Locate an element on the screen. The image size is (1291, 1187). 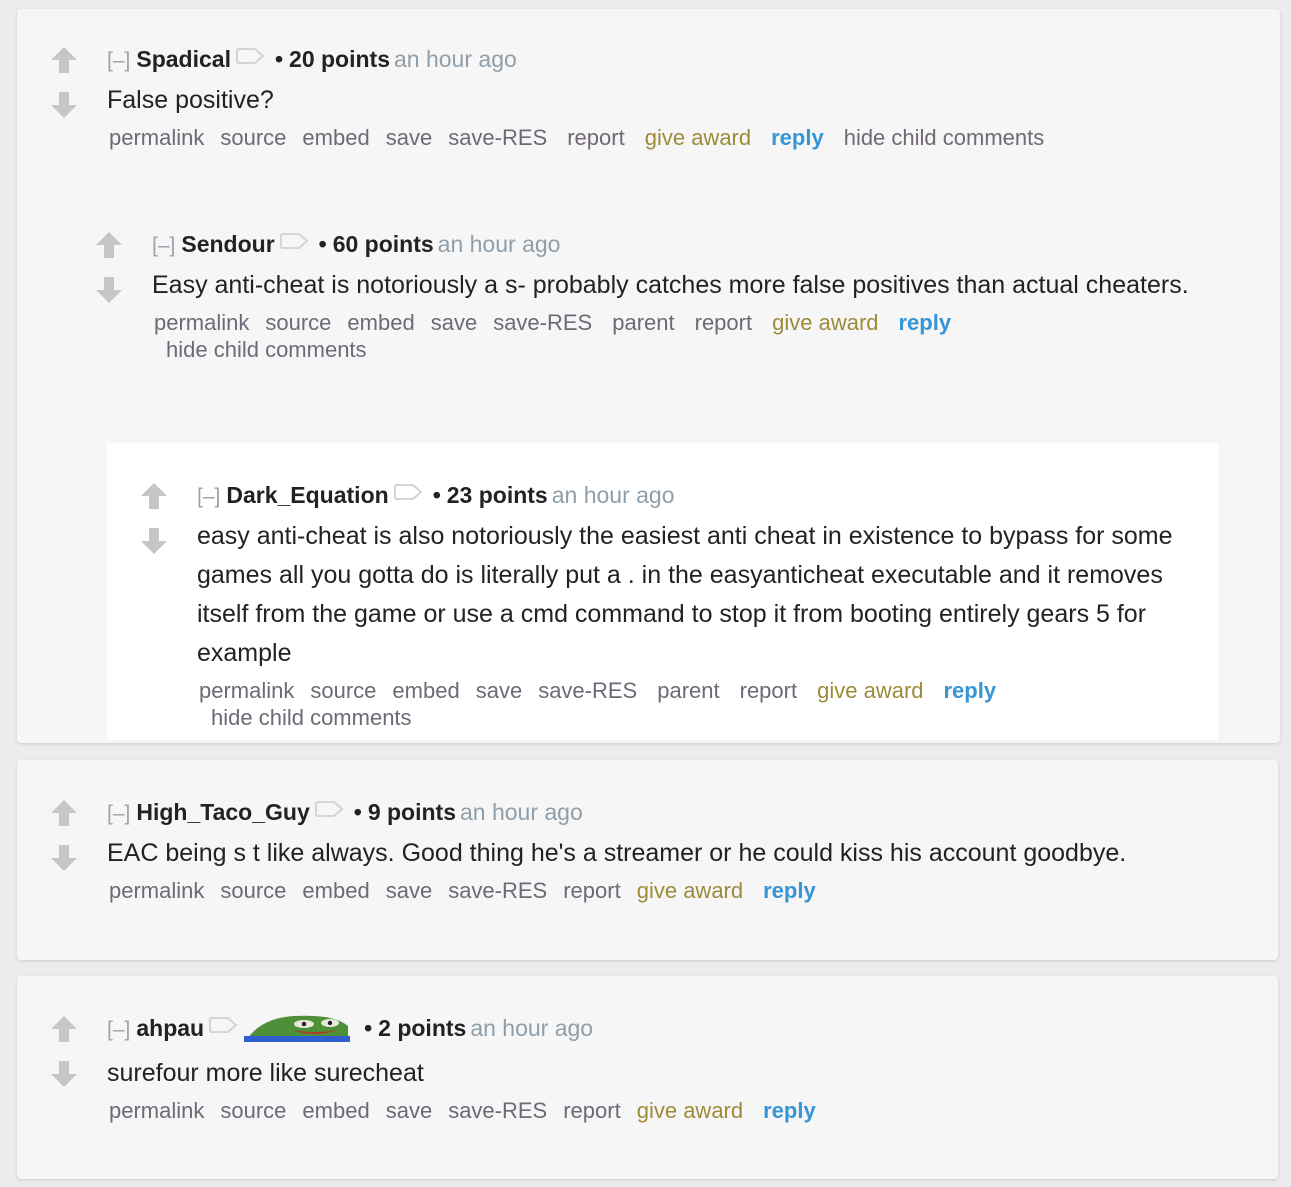
author-link: ahpau is located at coordinates (170, 1028).